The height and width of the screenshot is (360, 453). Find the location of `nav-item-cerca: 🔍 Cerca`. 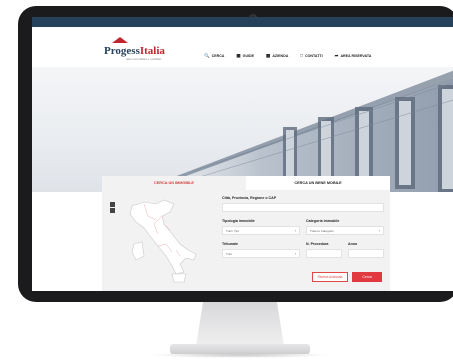

nav-item-cerca: 🔍 Cerca is located at coordinates (214, 56).